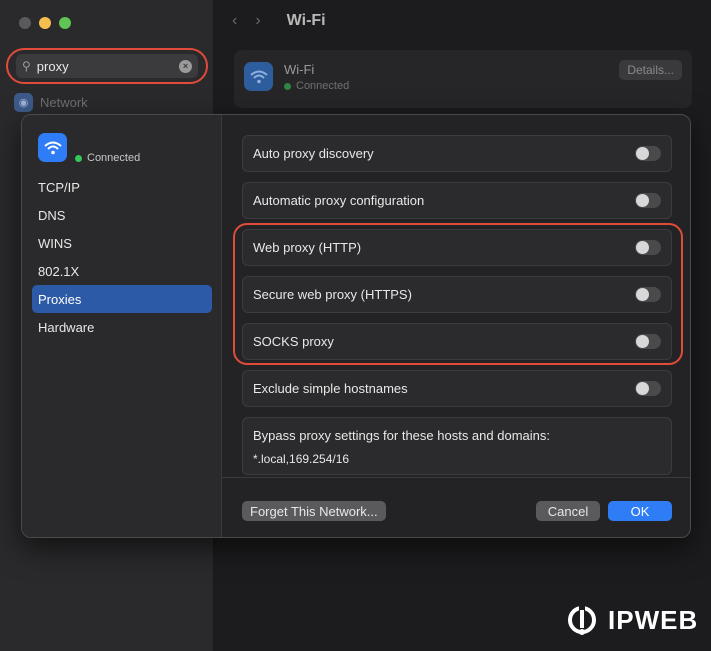 The width and height of the screenshot is (711, 651). Describe the element at coordinates (648, 294) in the screenshot. I see `secure-web-proxy-https-toggle` at that location.